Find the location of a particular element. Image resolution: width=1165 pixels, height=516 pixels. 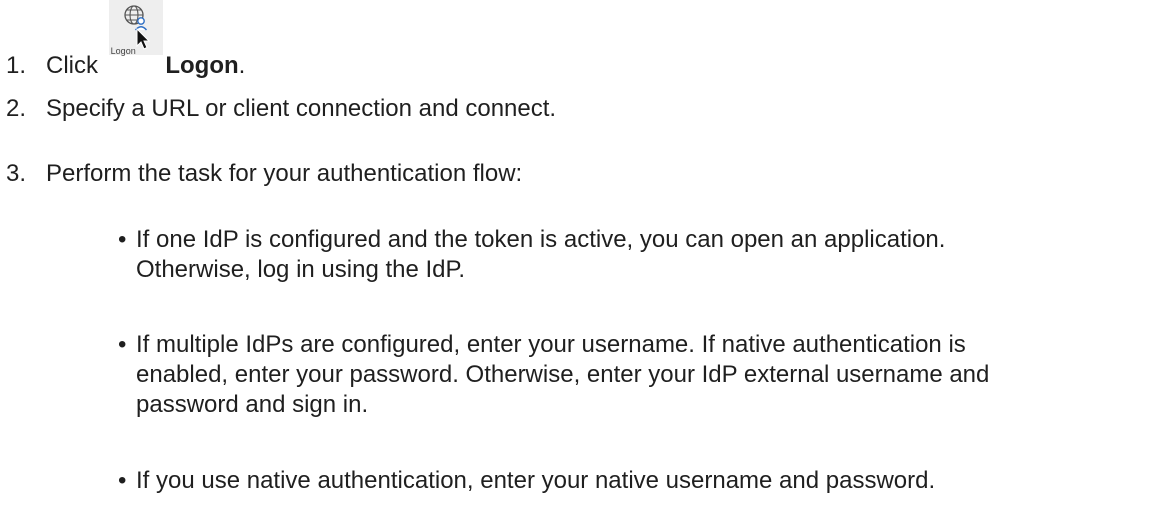

step-number: 3. is located at coordinates (16, 173).